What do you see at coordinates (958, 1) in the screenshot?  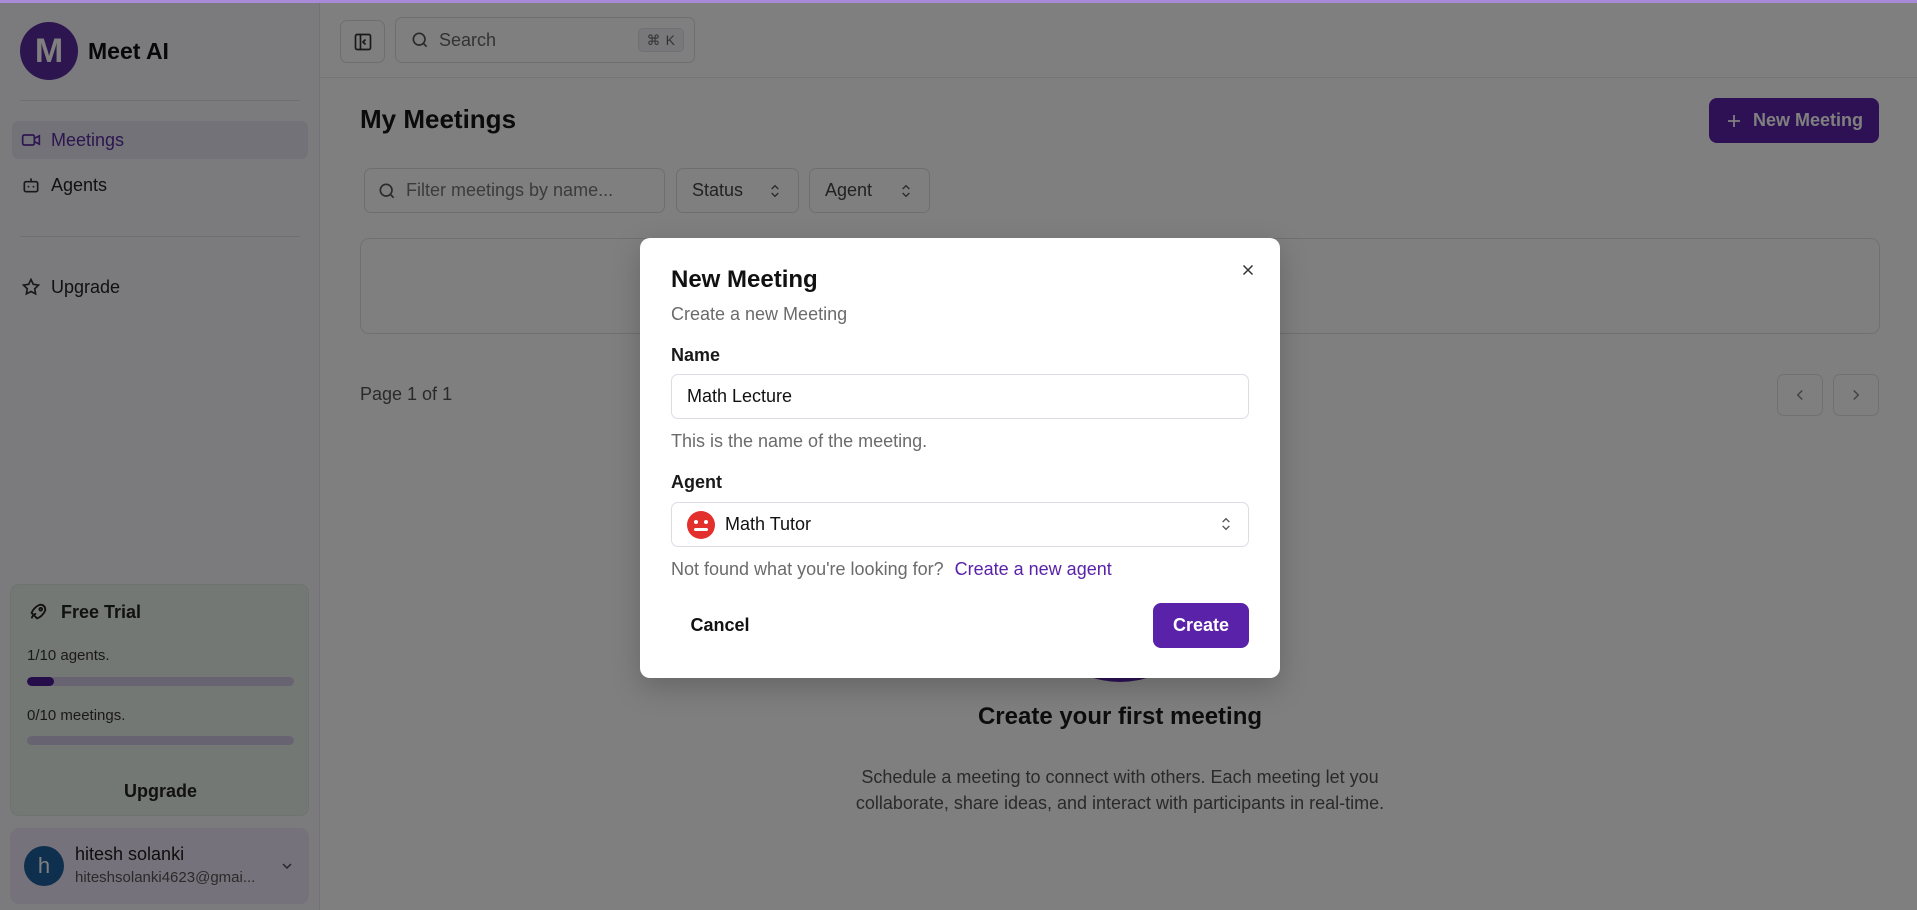 I see `top-accent-line` at bounding box center [958, 1].